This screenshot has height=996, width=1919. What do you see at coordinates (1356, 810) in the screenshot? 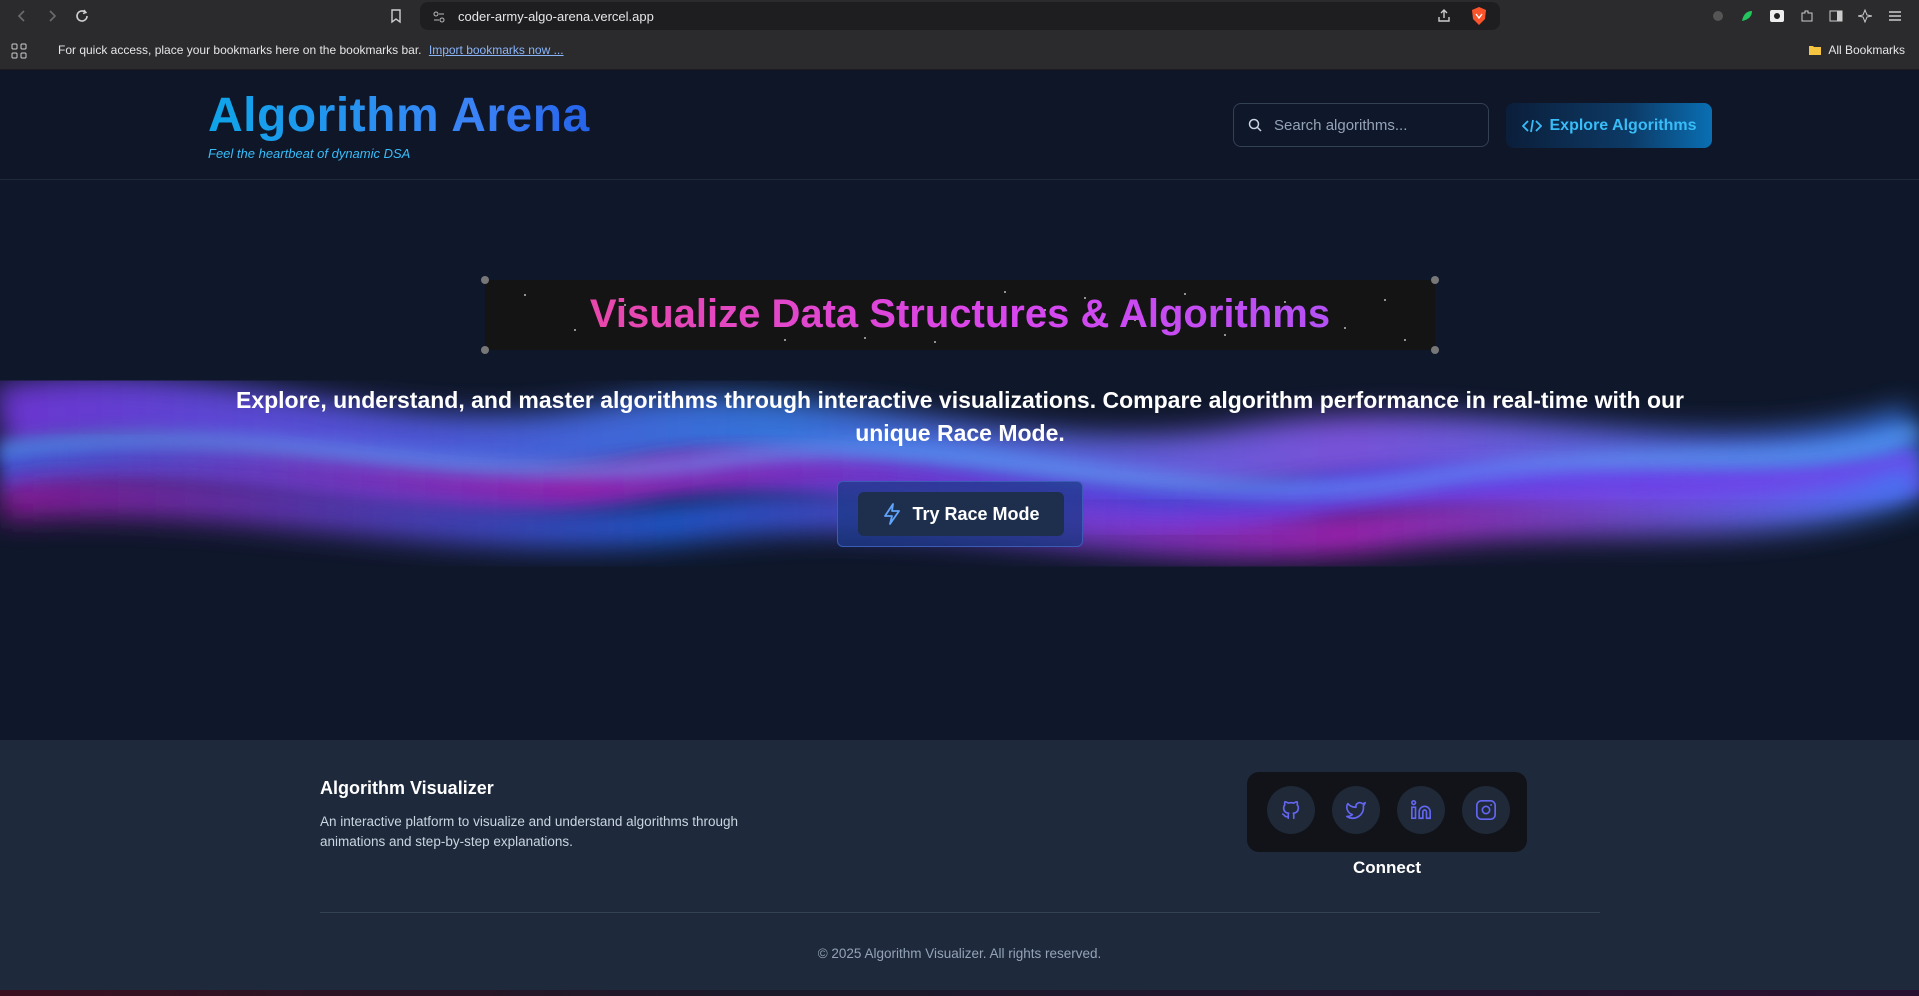
I see `twitter-icon` at bounding box center [1356, 810].